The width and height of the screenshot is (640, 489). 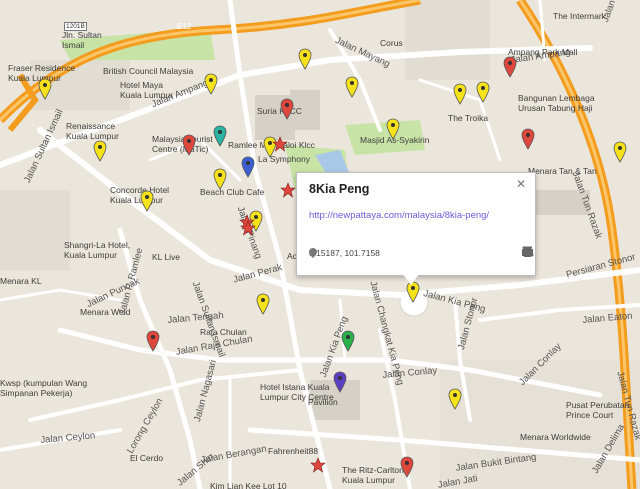 I want to click on map-marker-purple, so click(x=340, y=382).